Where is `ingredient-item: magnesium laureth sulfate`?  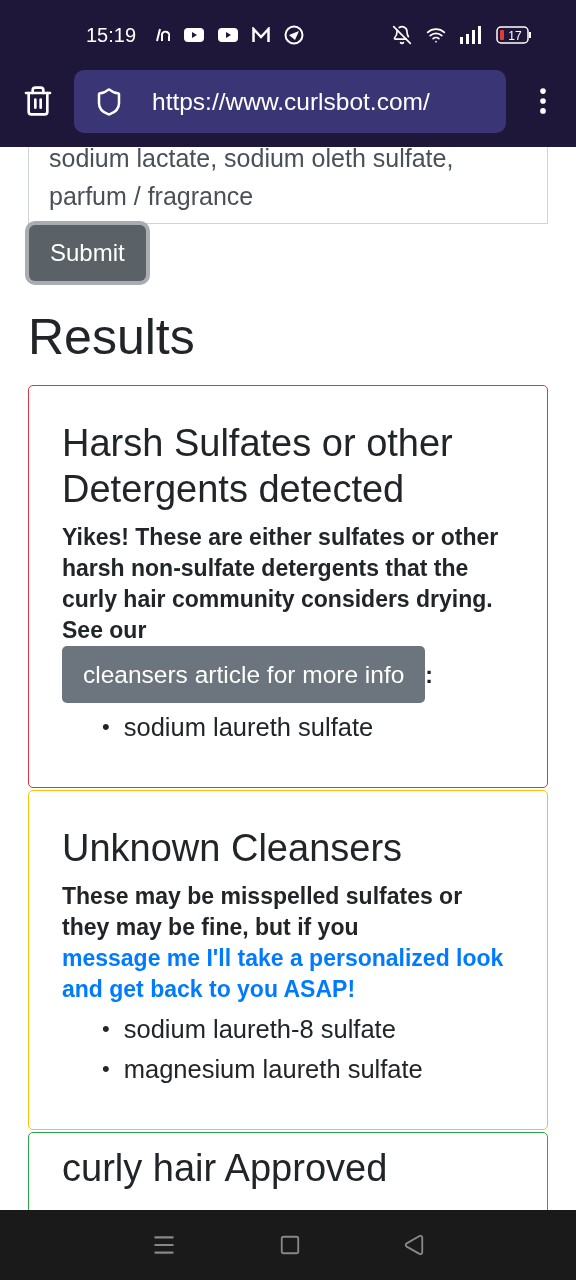 ingredient-item: magnesium laureth sulfate is located at coordinates (273, 1069).